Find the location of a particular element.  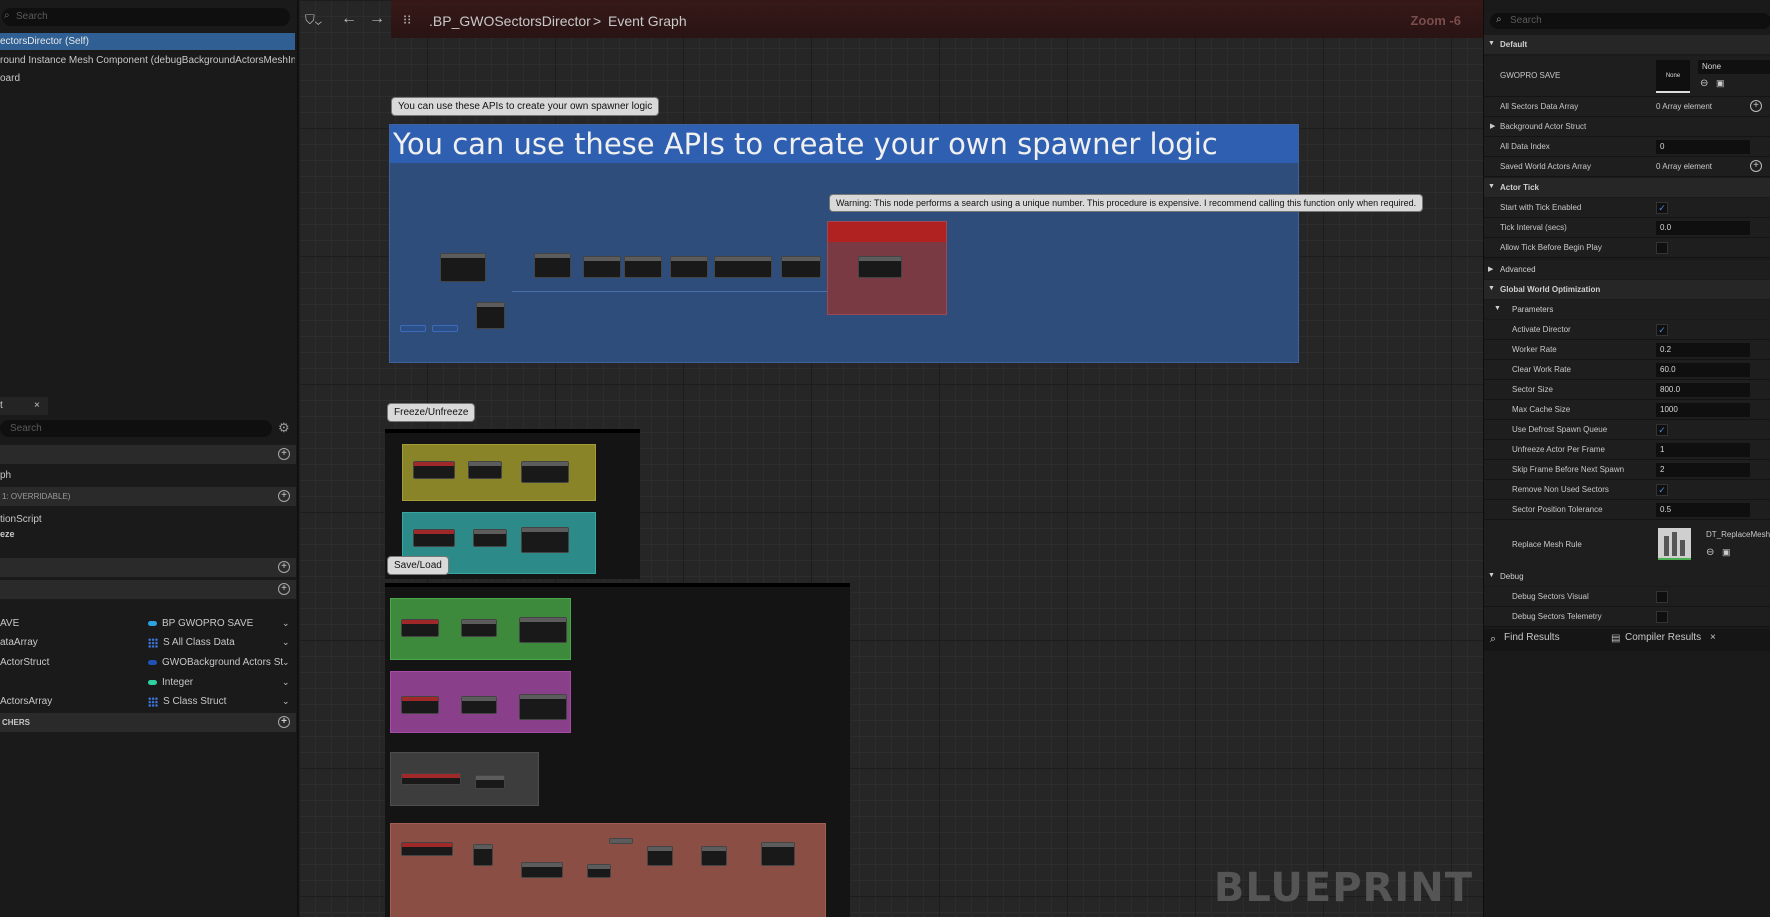

freeze-yellow-group is located at coordinates (499, 472).